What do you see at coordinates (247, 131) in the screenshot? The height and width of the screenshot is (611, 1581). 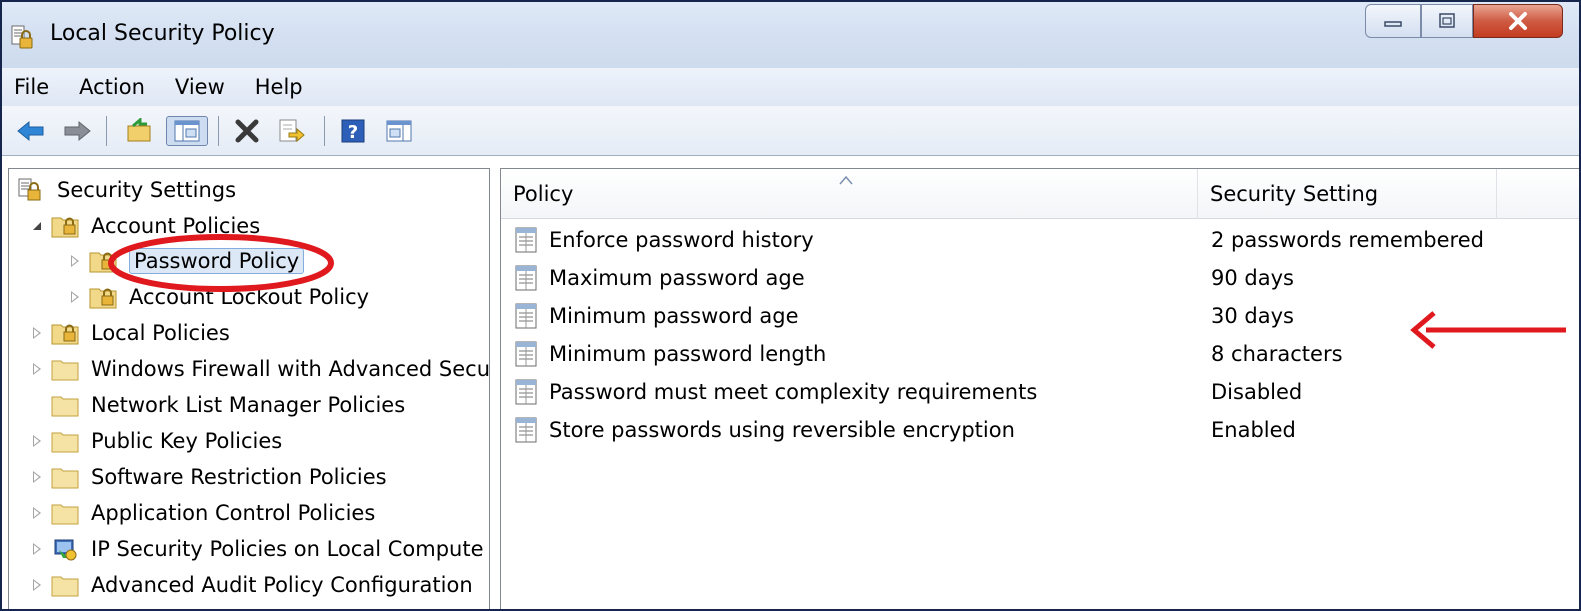 I see `delete-button` at bounding box center [247, 131].